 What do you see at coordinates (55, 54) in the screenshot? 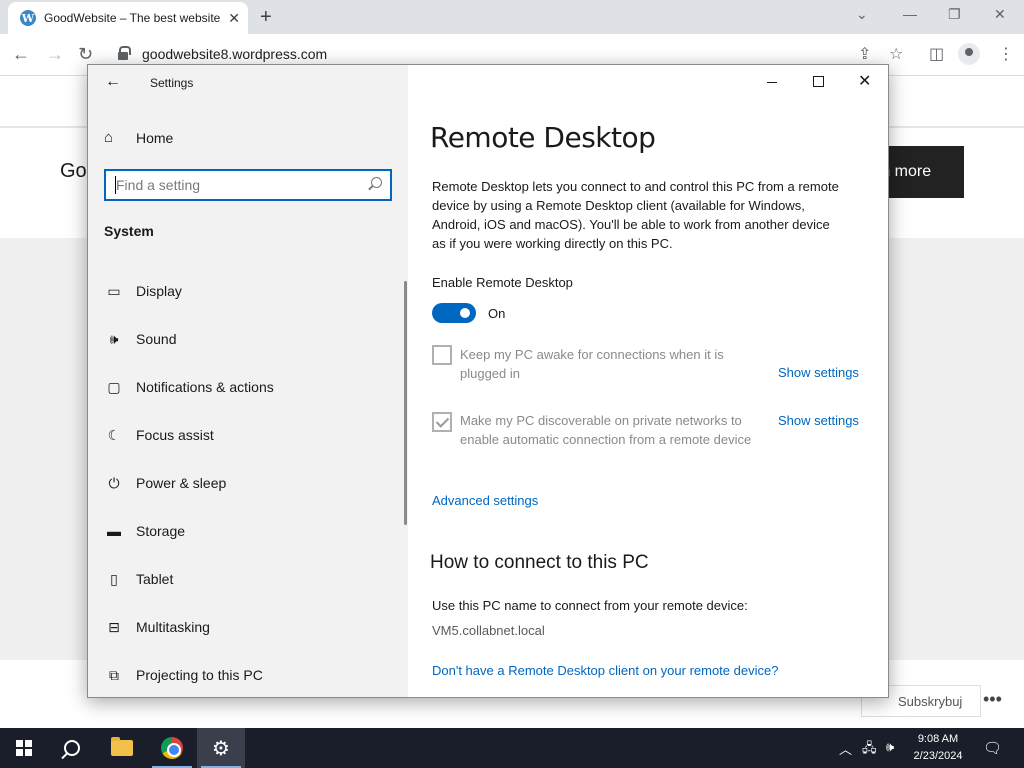
I see `forward-arrow-icon: →` at bounding box center [55, 54].